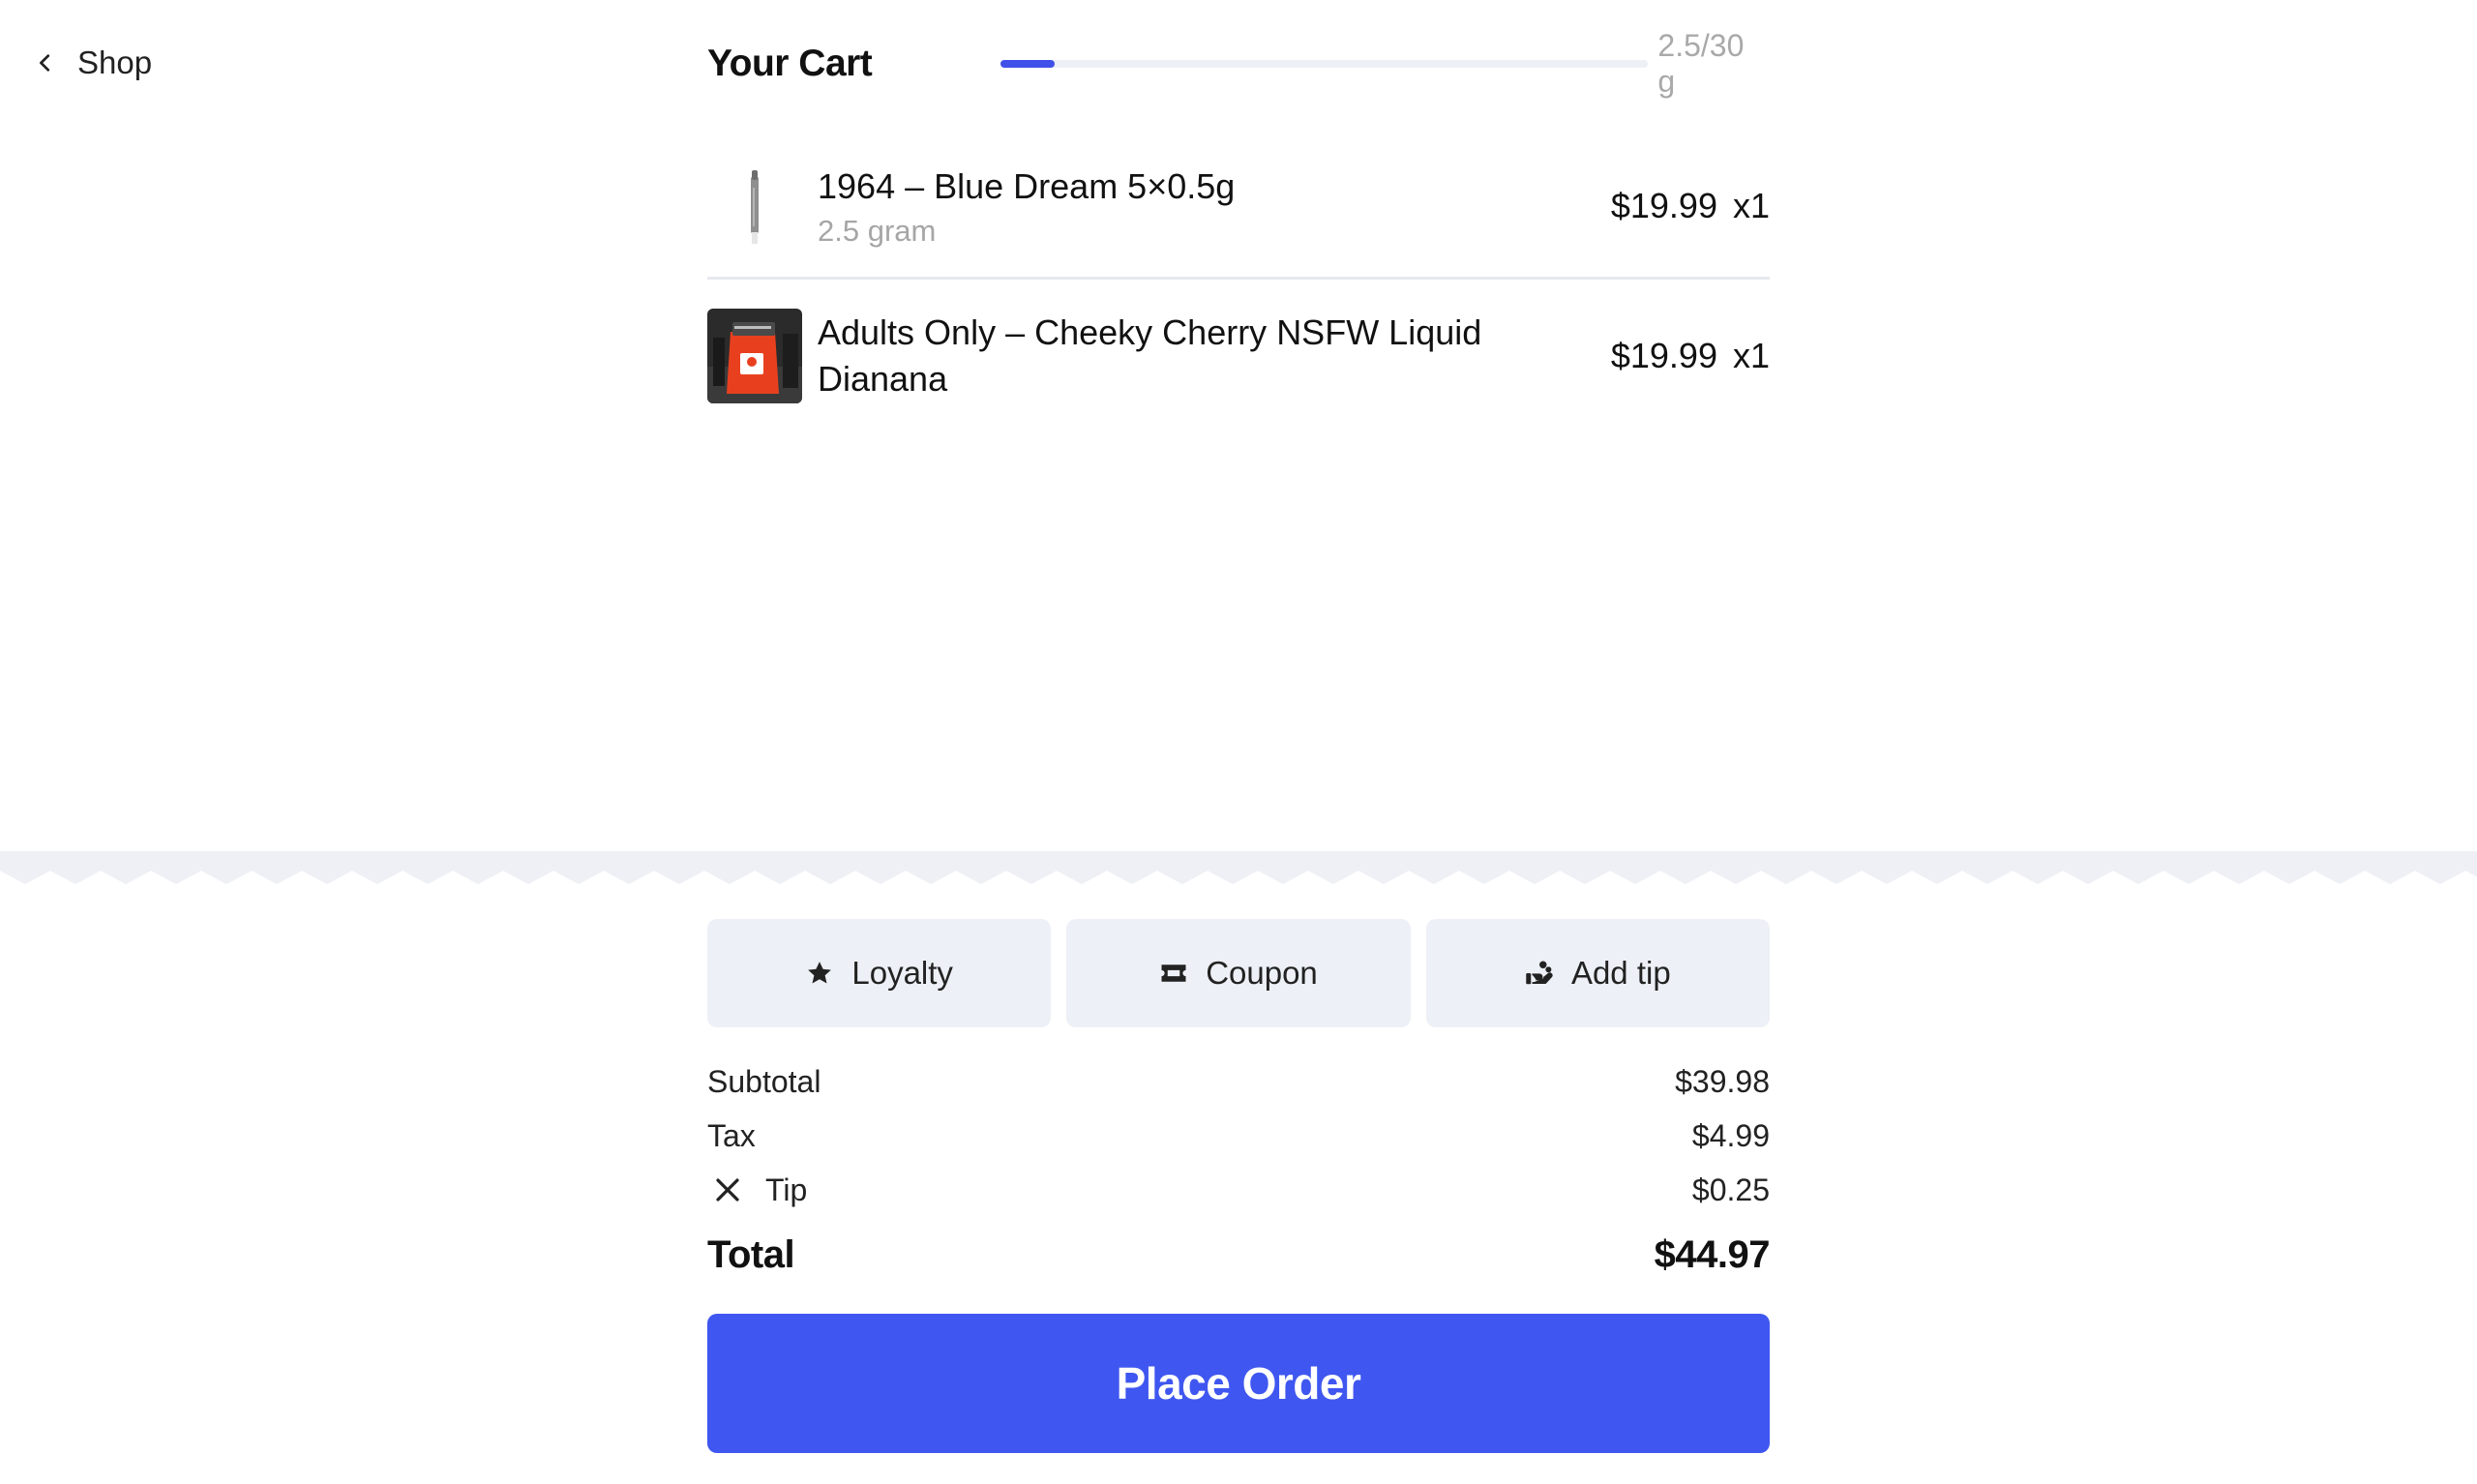  Describe the element at coordinates (1712, 1254) in the screenshot. I see `total-value: $44.97` at that location.